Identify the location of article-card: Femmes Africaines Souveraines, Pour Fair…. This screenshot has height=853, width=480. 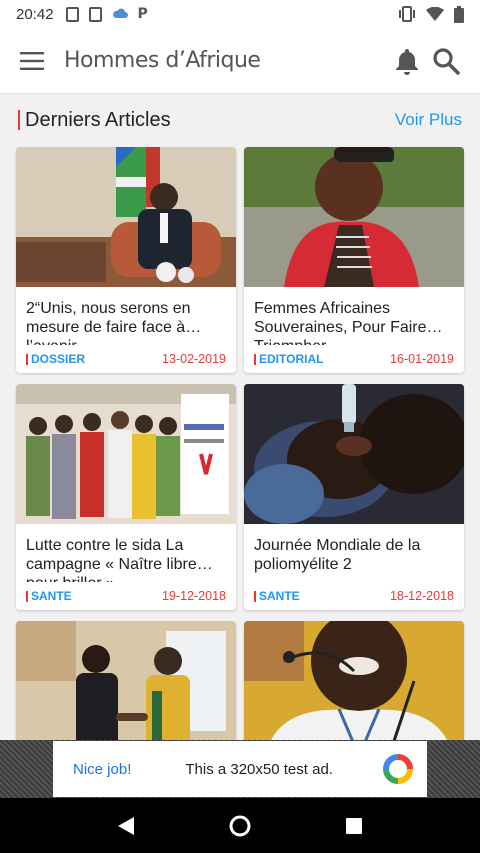
(354, 260).